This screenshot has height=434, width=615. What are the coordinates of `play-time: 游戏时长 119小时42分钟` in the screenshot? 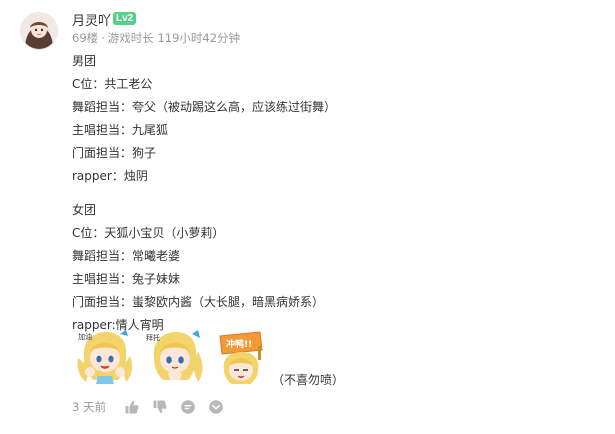 It's located at (174, 38).